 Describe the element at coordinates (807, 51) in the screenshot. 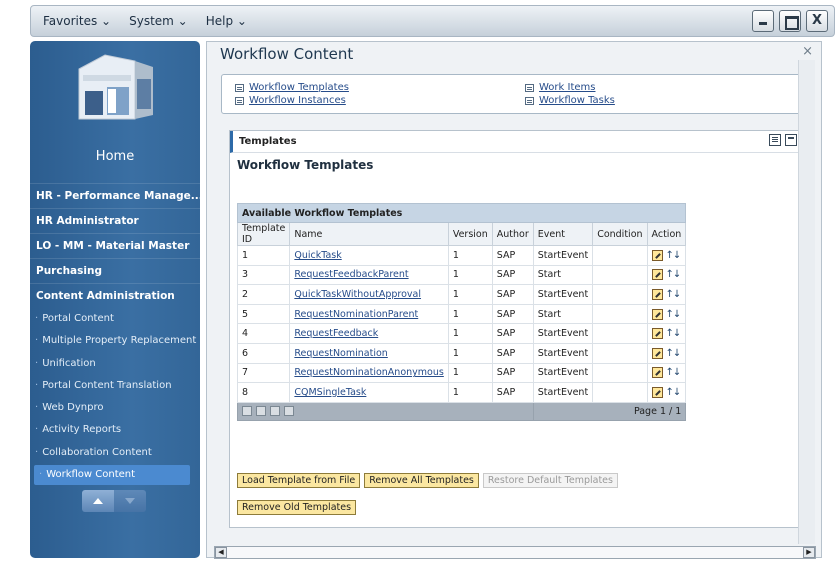

I see `close-icon: ×` at that location.